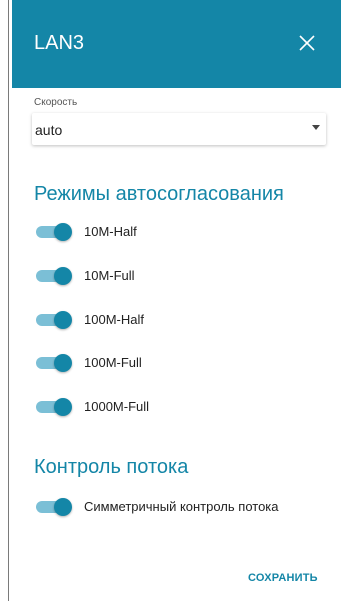 Image resolution: width=341 pixels, height=601 pixels. What do you see at coordinates (181, 506) in the screenshot?
I see `symmetric-flow-label: Симметричный контроль потока` at bounding box center [181, 506].